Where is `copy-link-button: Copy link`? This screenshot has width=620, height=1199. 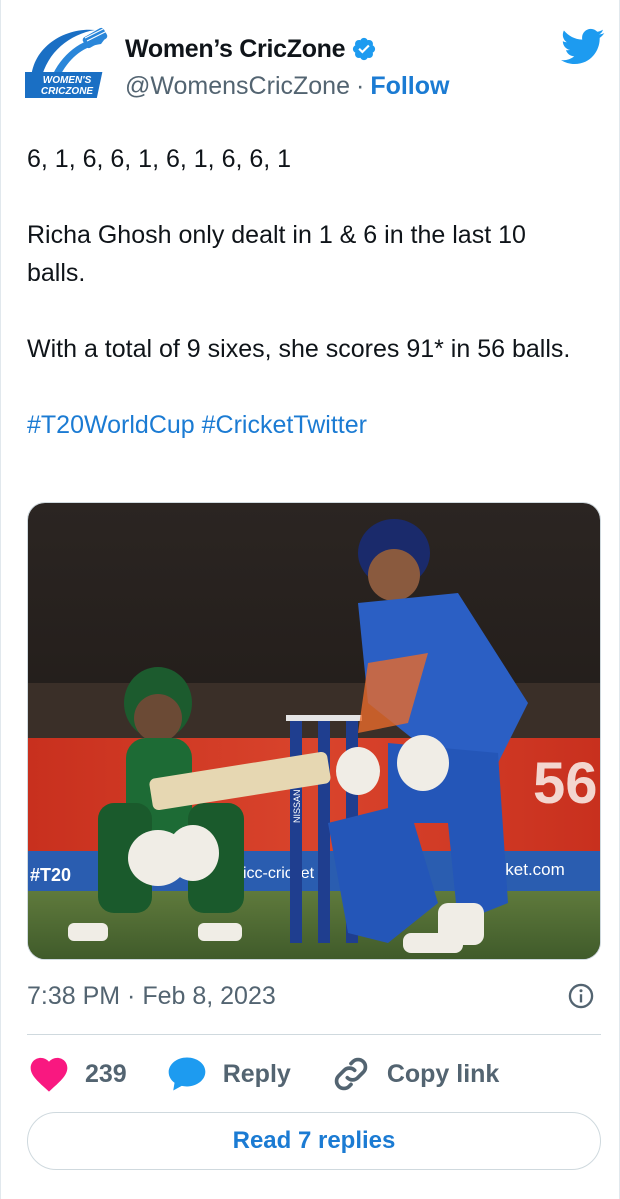
copy-link-button: Copy link is located at coordinates (414, 1074).